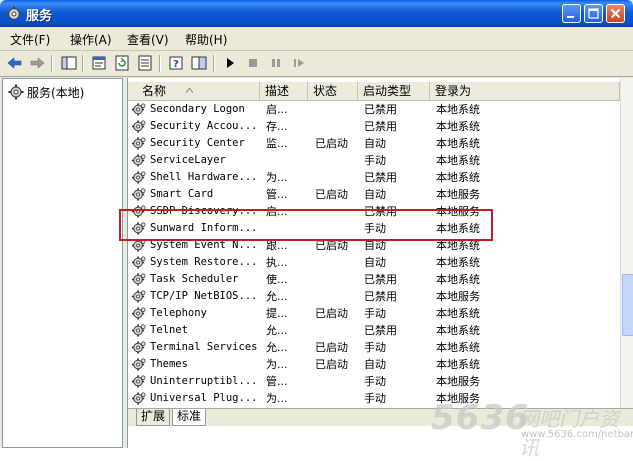 This screenshot has width=633, height=461. I want to click on close-button, so click(615, 13).